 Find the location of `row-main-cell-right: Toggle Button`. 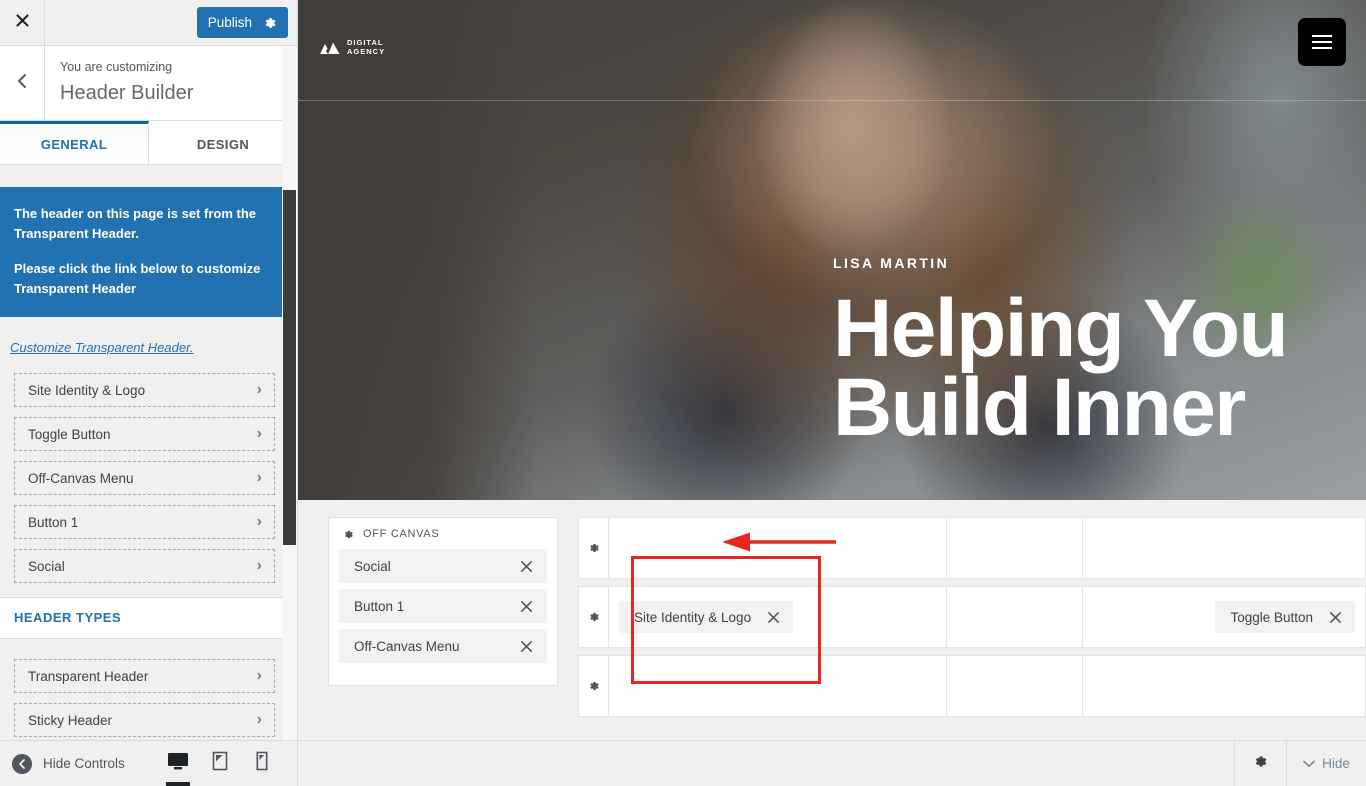

row-main-cell-right: Toggle Button is located at coordinates (1224, 617).